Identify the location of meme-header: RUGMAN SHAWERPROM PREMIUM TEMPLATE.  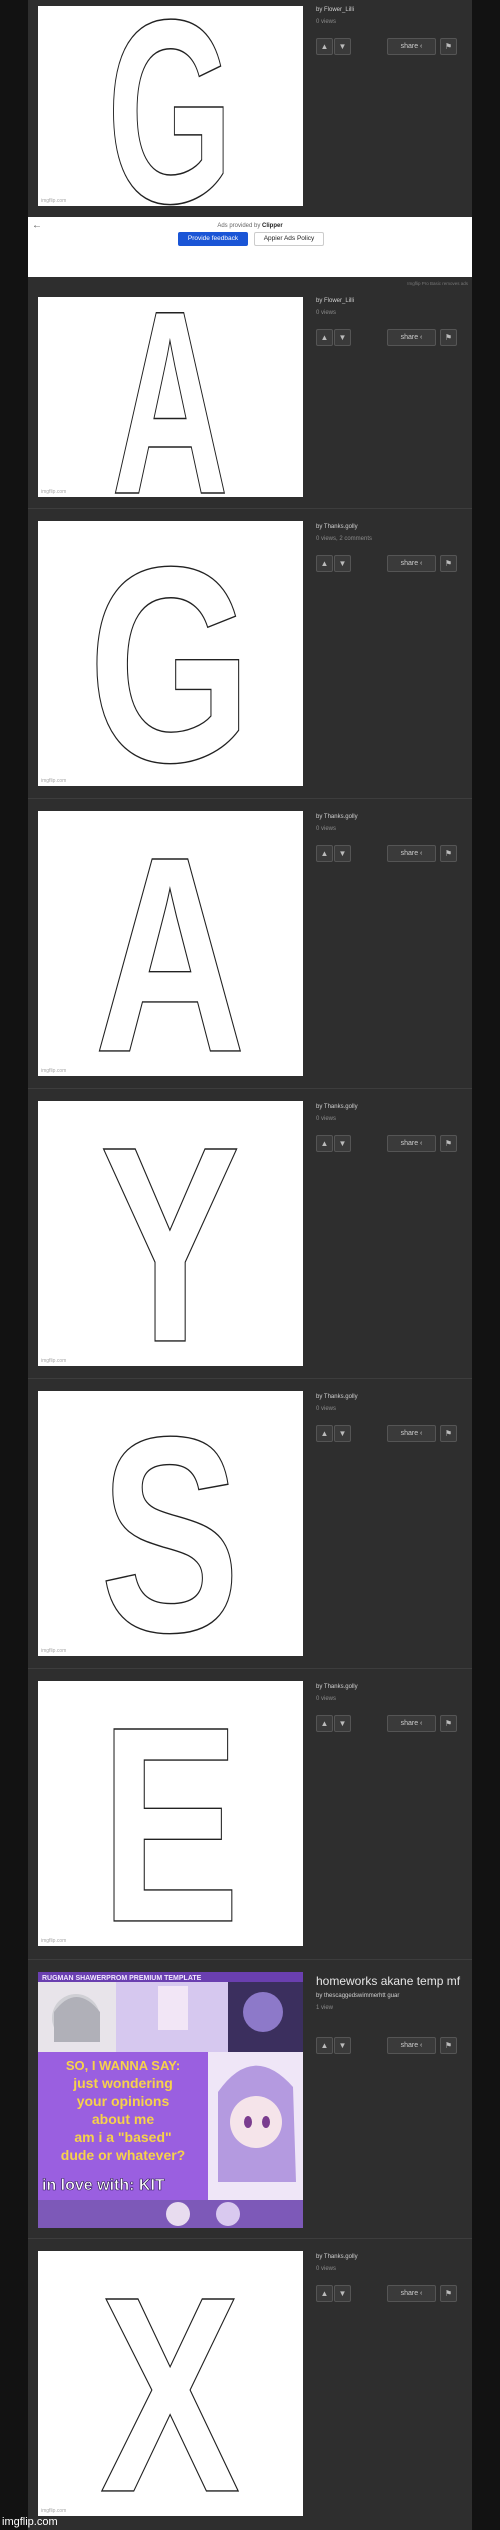
(122, 1978).